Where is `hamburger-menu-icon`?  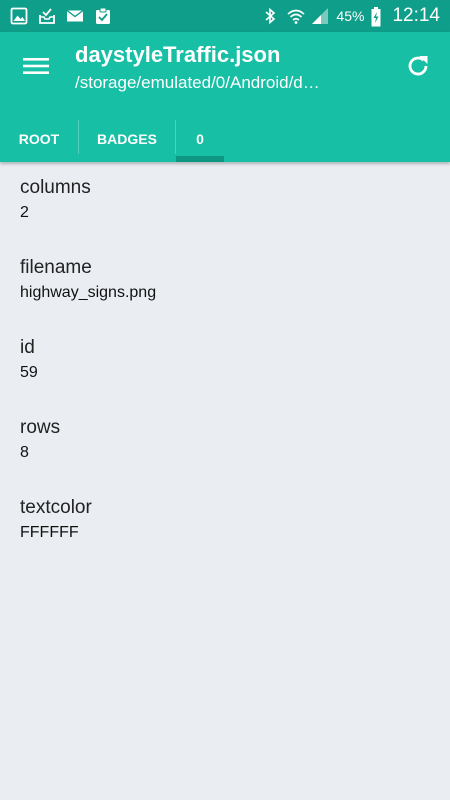 hamburger-menu-icon is located at coordinates (36, 68).